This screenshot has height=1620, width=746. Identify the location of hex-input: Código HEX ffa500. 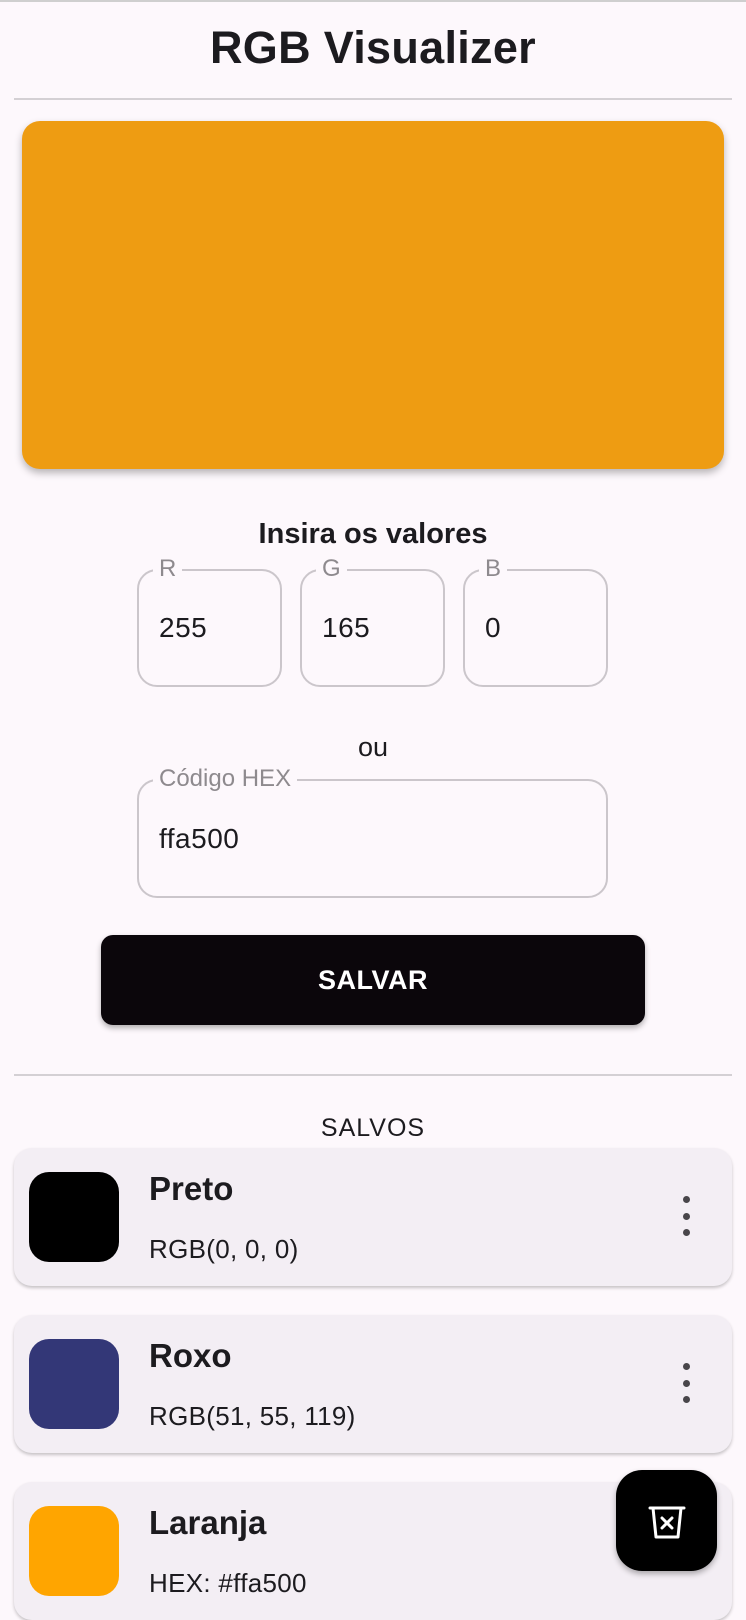
(372, 831).